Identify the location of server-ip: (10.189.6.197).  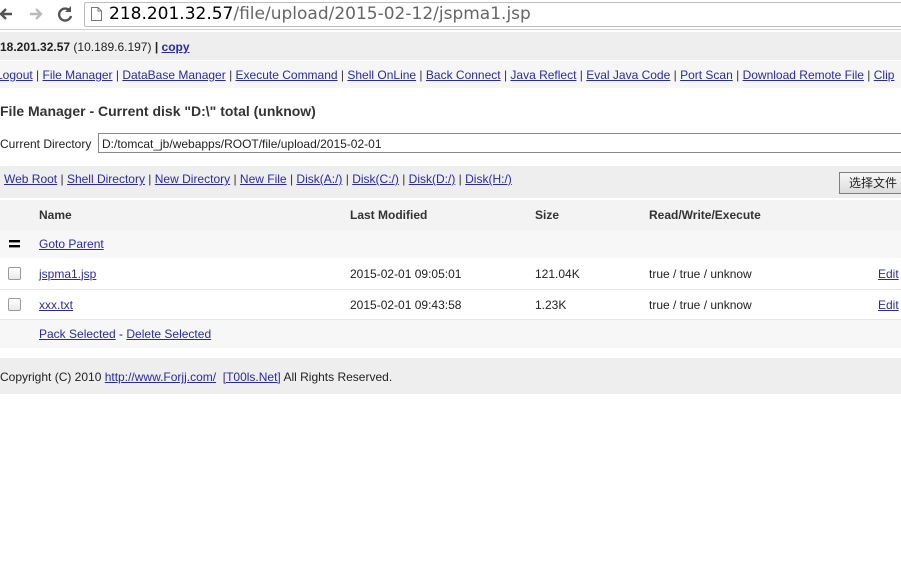
(112, 47).